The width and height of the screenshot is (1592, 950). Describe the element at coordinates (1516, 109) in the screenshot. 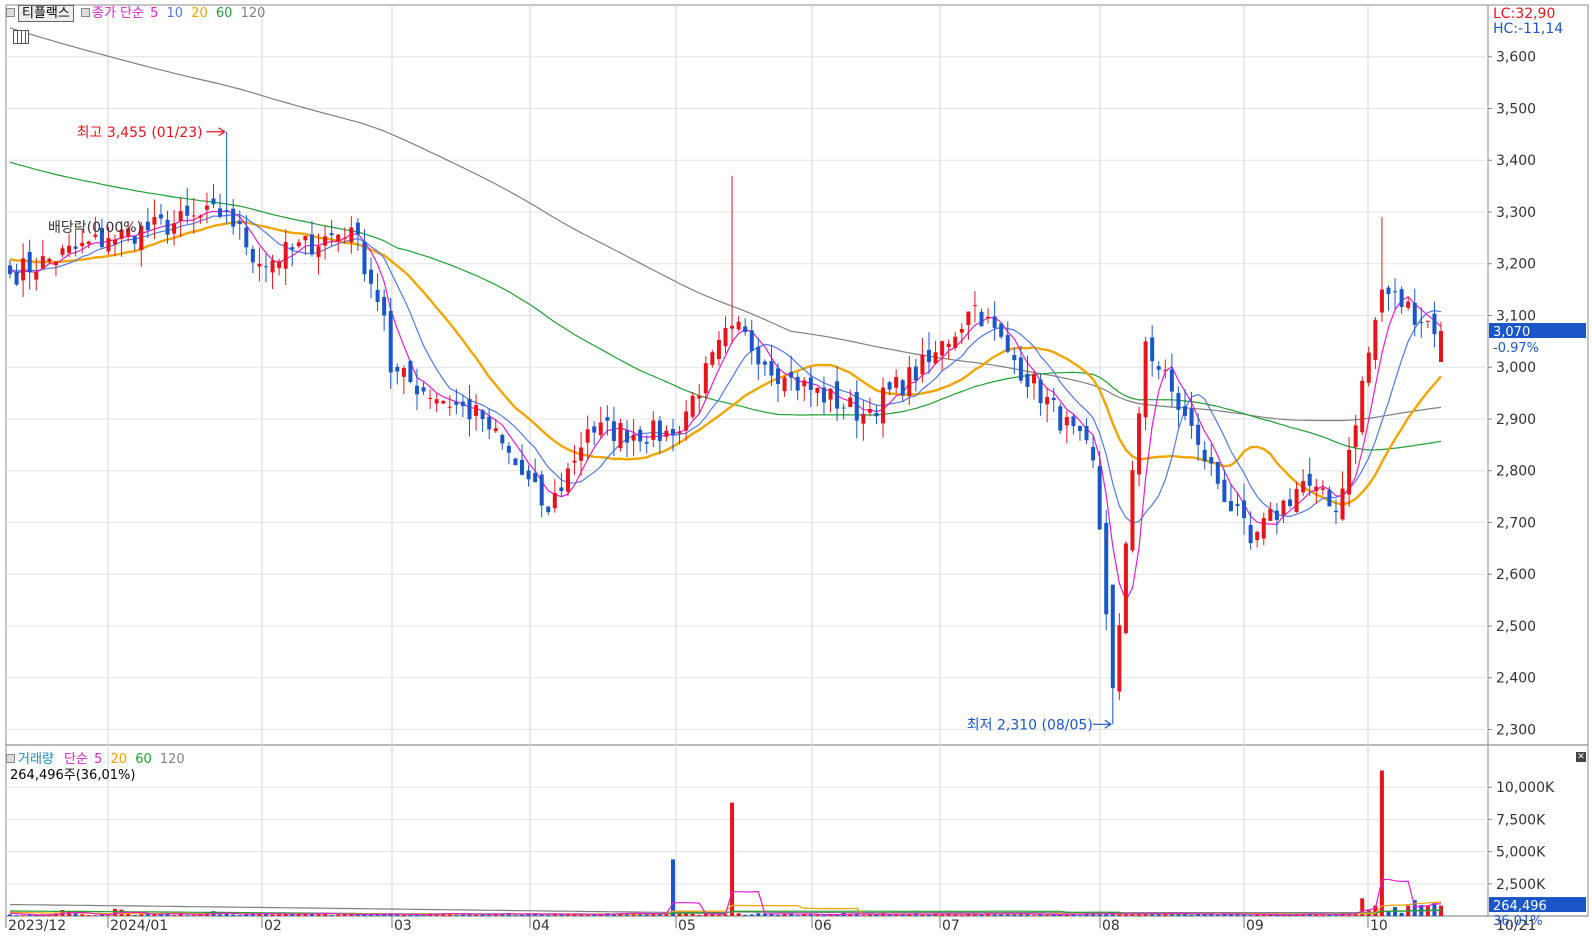

I see `y-tick-label: 3,500` at that location.